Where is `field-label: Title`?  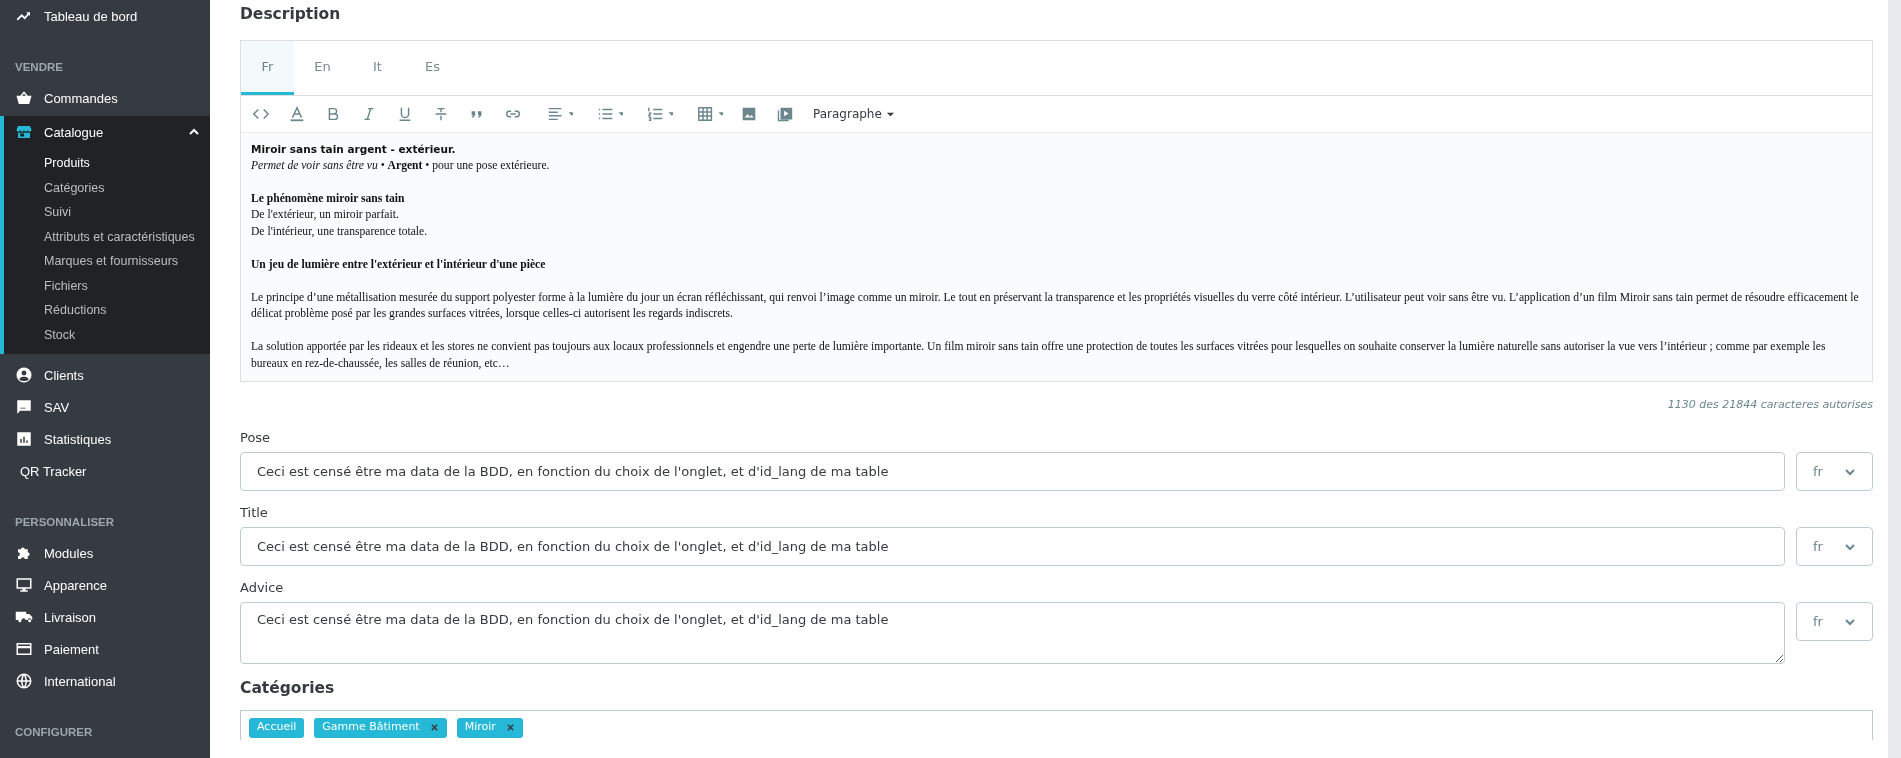
field-label: Title is located at coordinates (254, 513).